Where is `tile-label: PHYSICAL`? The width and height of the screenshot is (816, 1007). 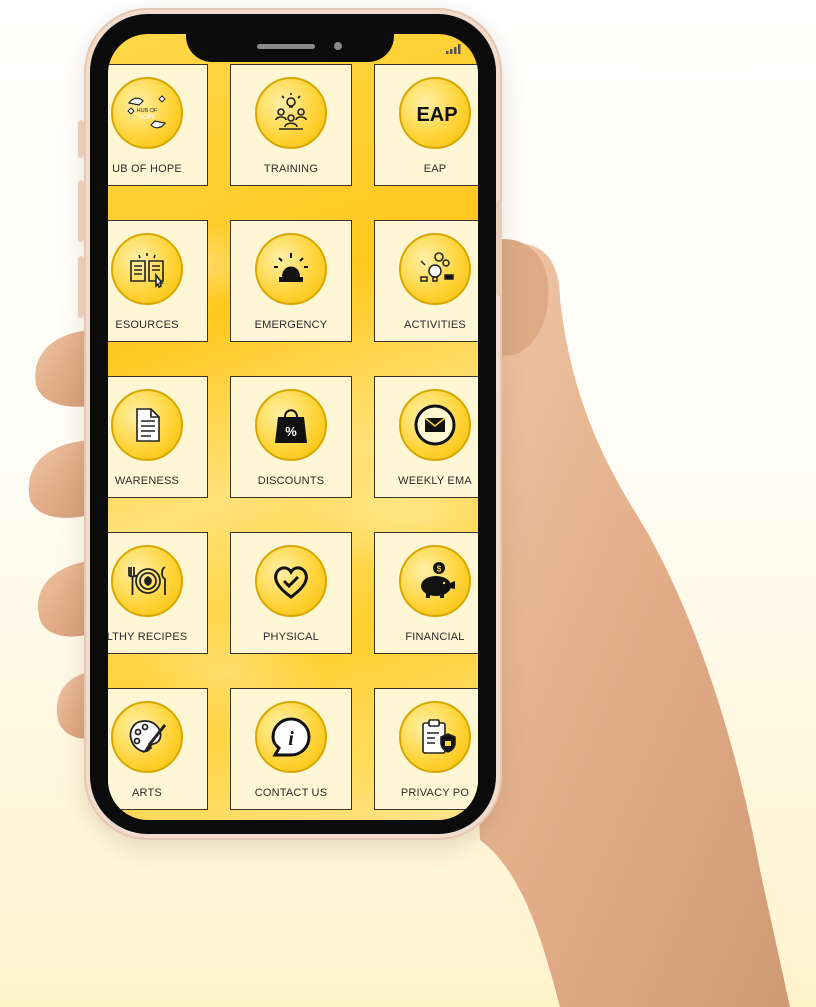 tile-label: PHYSICAL is located at coordinates (290, 637).